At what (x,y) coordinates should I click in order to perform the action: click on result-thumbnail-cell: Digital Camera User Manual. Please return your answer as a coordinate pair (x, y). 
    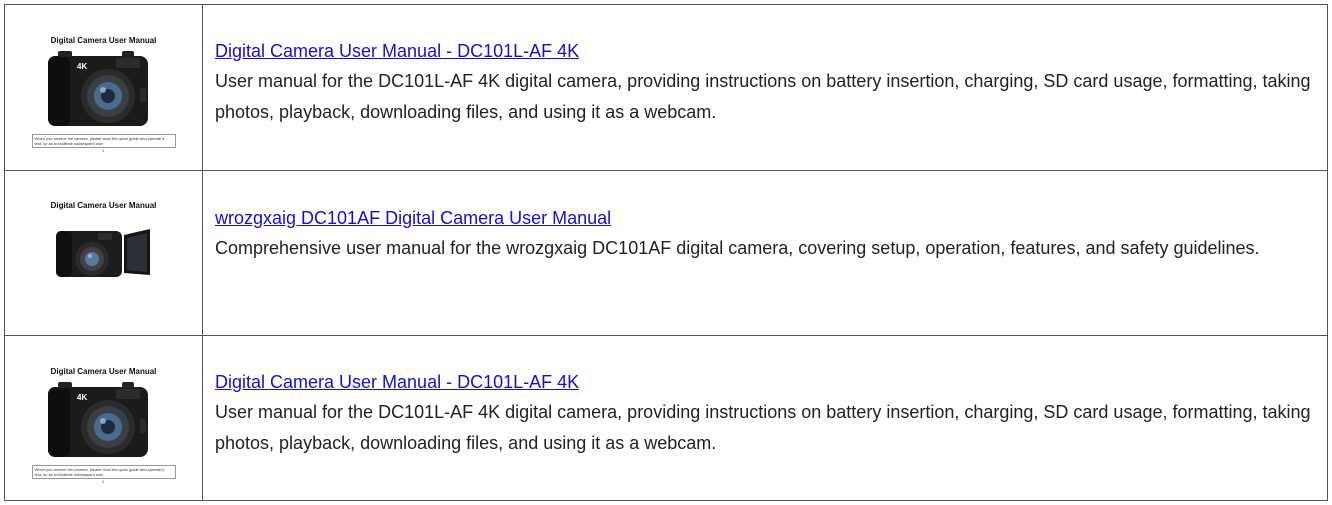
    Looking at the image, I should click on (104, 253).